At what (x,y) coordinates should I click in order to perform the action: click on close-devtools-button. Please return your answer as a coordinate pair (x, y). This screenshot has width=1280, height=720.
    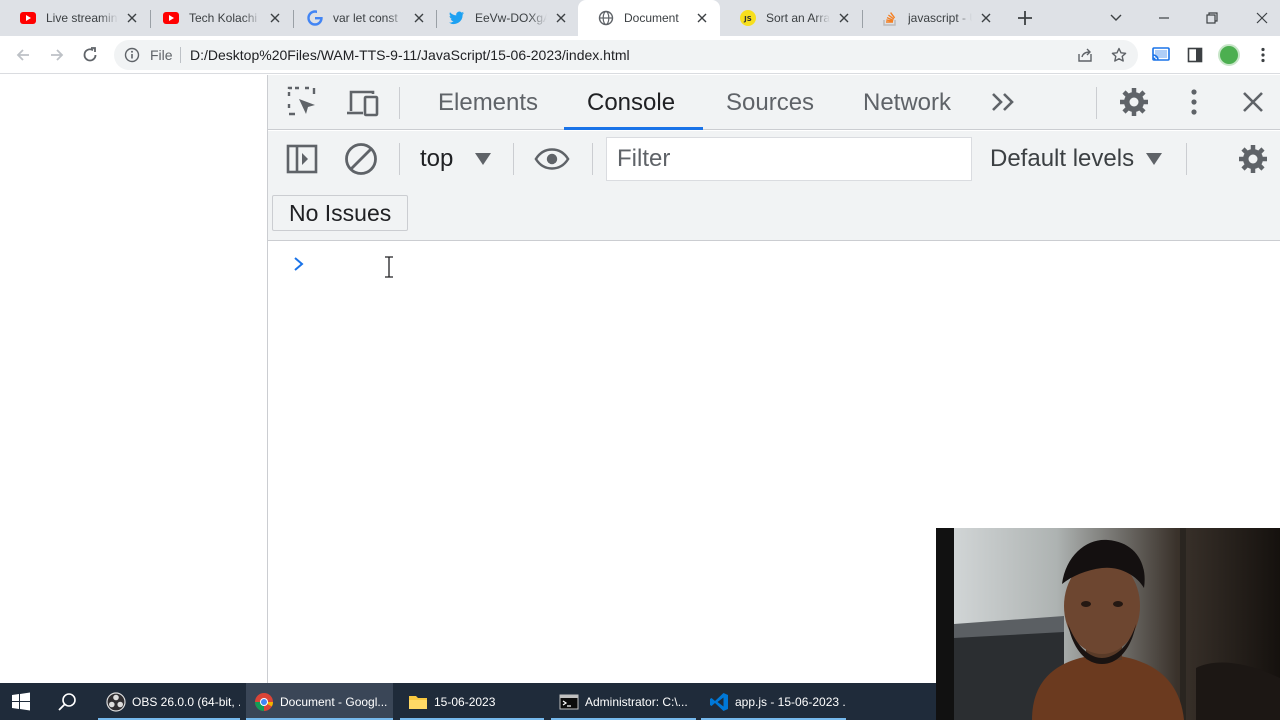
    Looking at the image, I should click on (1253, 102).